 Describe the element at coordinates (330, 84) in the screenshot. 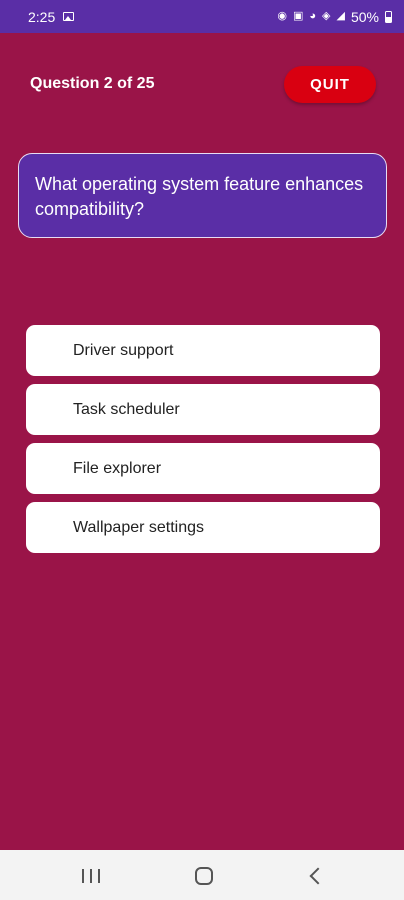

I see `quit-button: QUIT` at that location.